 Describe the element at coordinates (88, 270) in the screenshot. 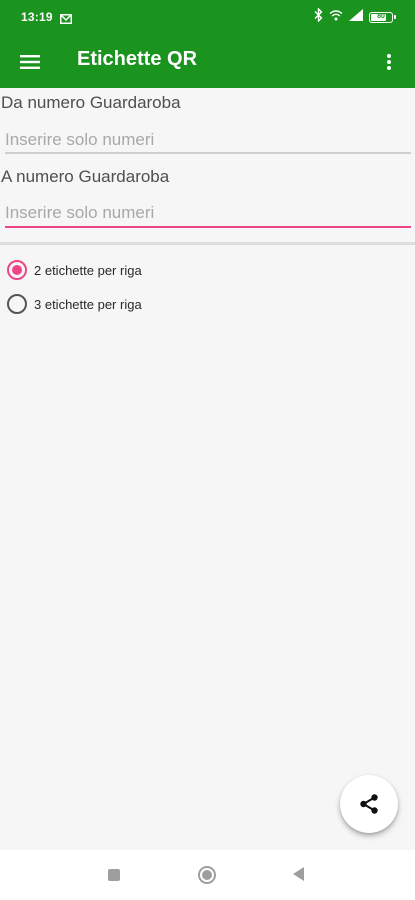

I see `radio-label: 2 etichette per riga` at that location.